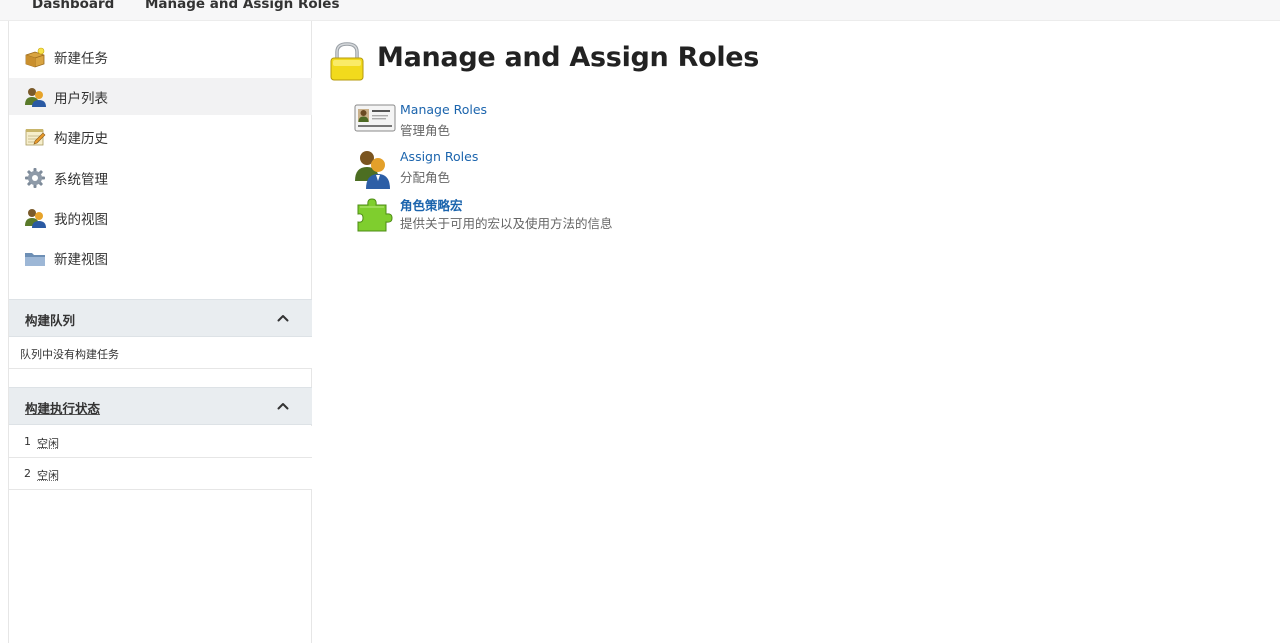  What do you see at coordinates (160, 406) in the screenshot?
I see `executors-header: 构建执行状态` at bounding box center [160, 406].